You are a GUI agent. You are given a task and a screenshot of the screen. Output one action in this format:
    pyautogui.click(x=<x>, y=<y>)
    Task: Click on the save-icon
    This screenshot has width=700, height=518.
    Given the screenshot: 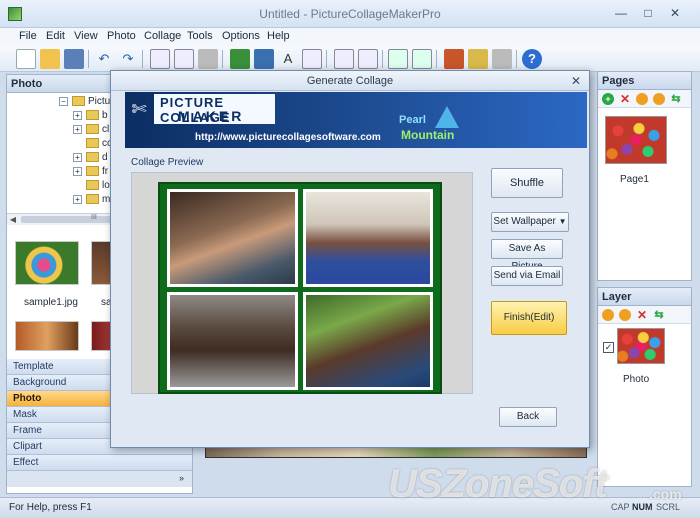 What is the action you would take?
    pyautogui.click(x=74, y=59)
    